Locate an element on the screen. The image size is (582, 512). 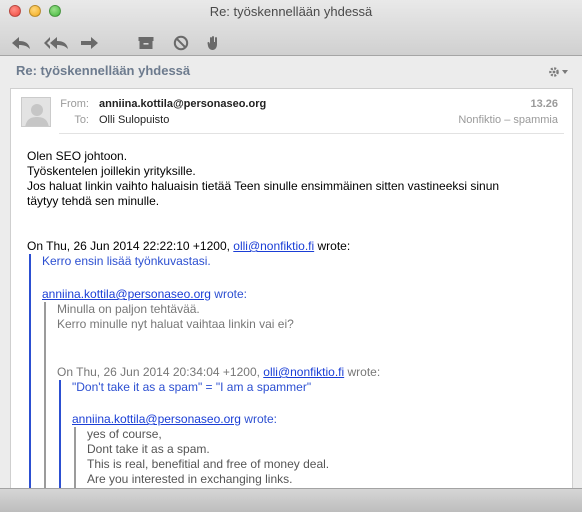
window-bottom-bar is located at coordinates (291, 500).